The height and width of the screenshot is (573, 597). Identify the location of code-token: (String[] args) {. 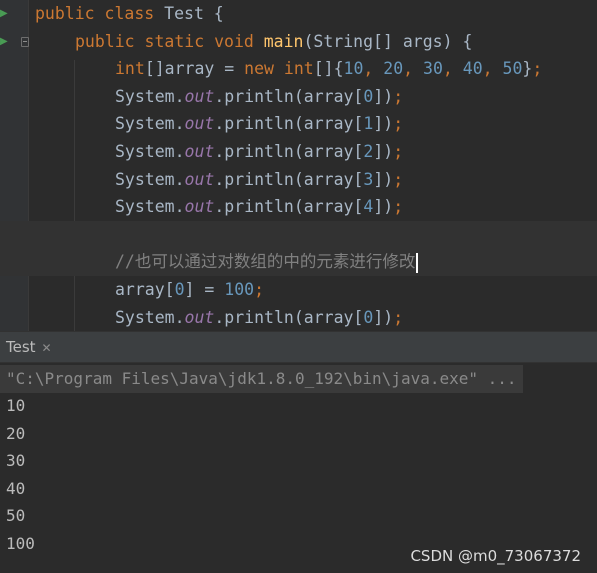
(388, 41).